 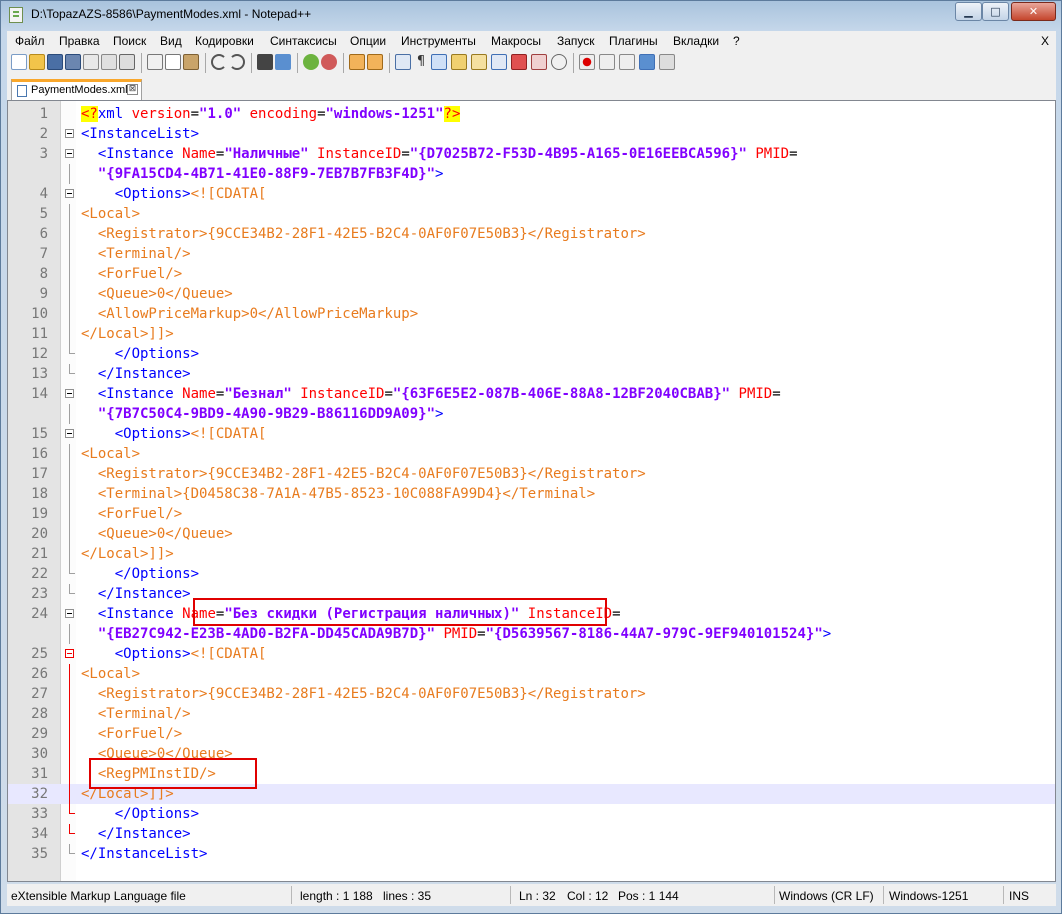 I want to click on find-icon, so click(x=265, y=62).